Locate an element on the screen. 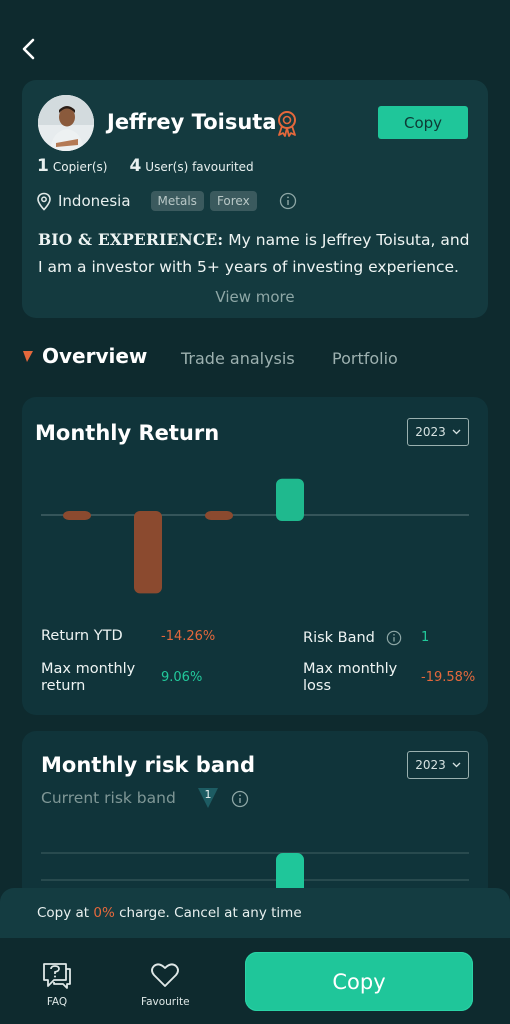 Image resolution: width=510 pixels, height=1024 pixels. location-pin-icon is located at coordinates (44, 201).